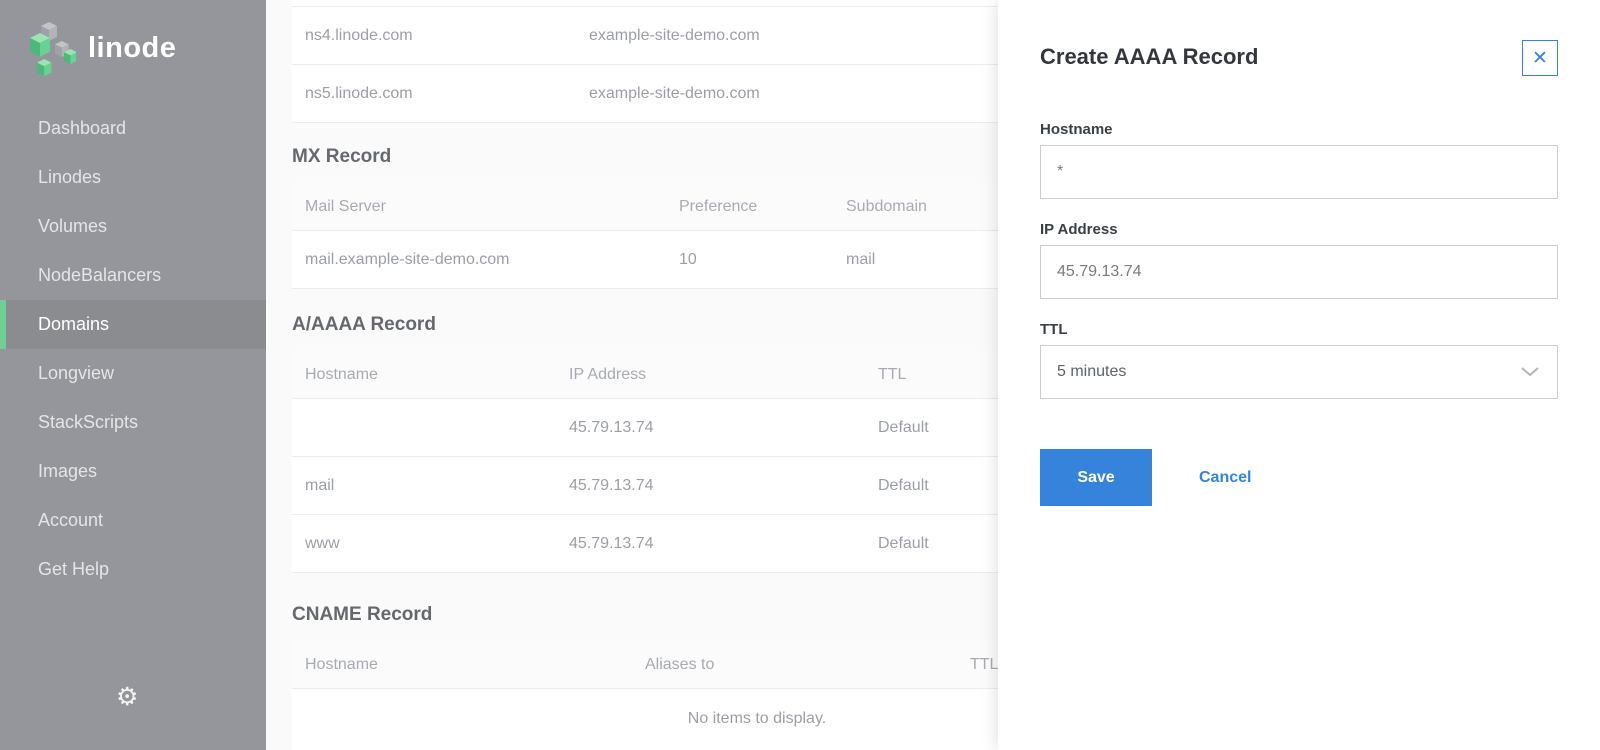 The width and height of the screenshot is (1600, 750). I want to click on column-header-subdomain: Subdomain, so click(886, 206).